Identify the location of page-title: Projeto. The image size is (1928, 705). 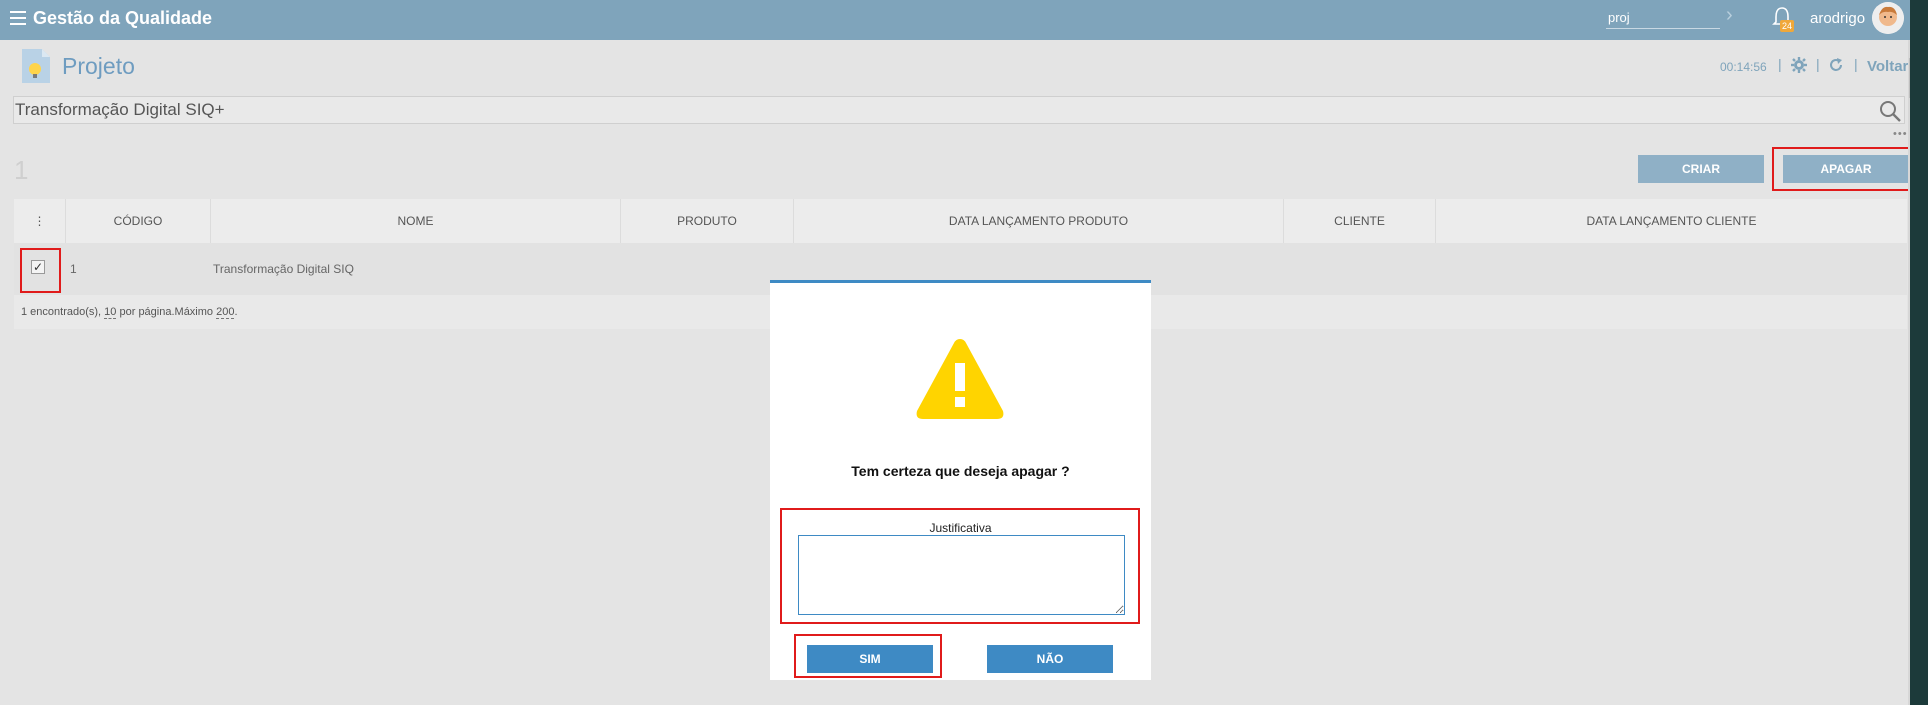
(98, 66).